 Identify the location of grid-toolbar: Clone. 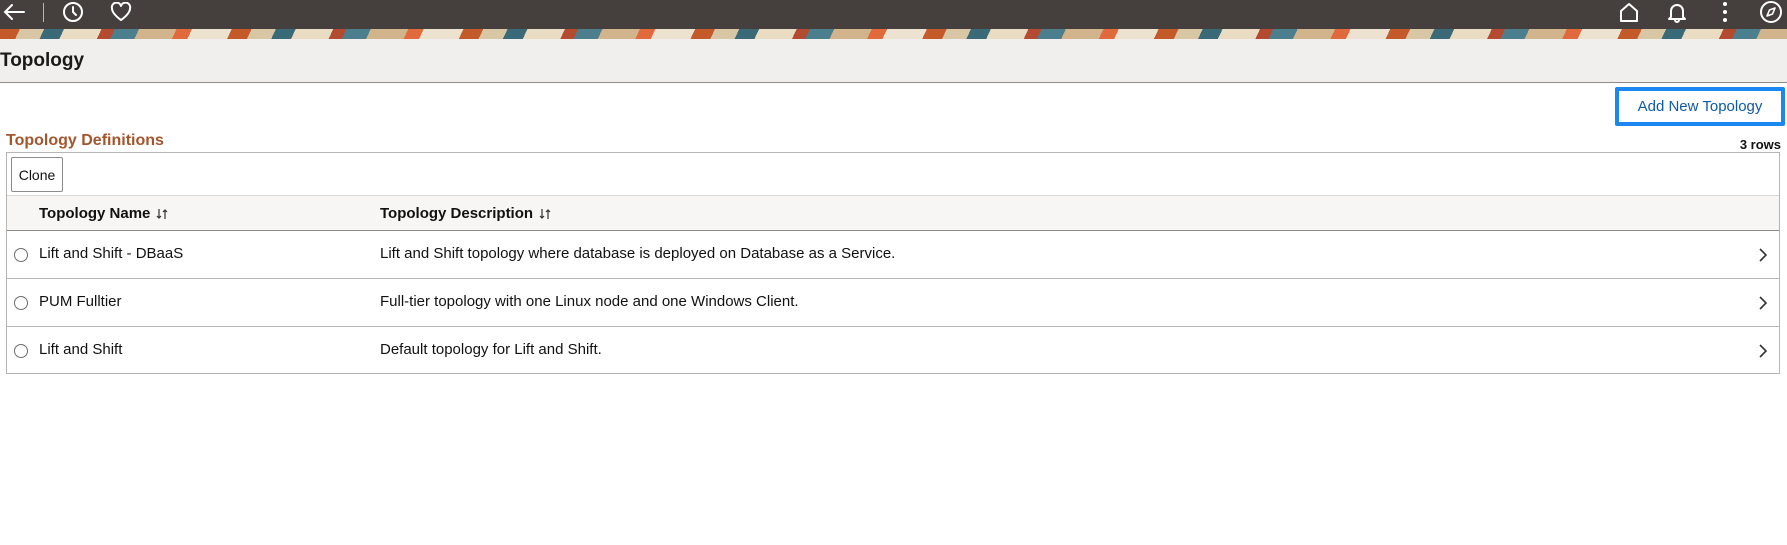
(893, 174).